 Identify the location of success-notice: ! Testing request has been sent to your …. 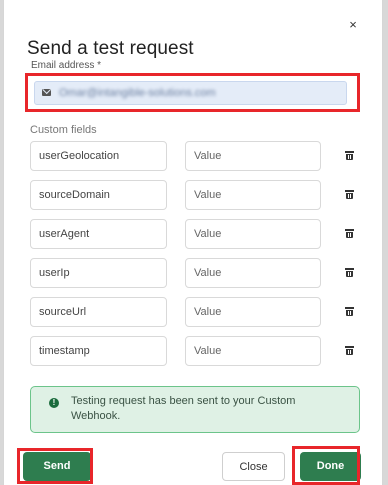
(195, 409).